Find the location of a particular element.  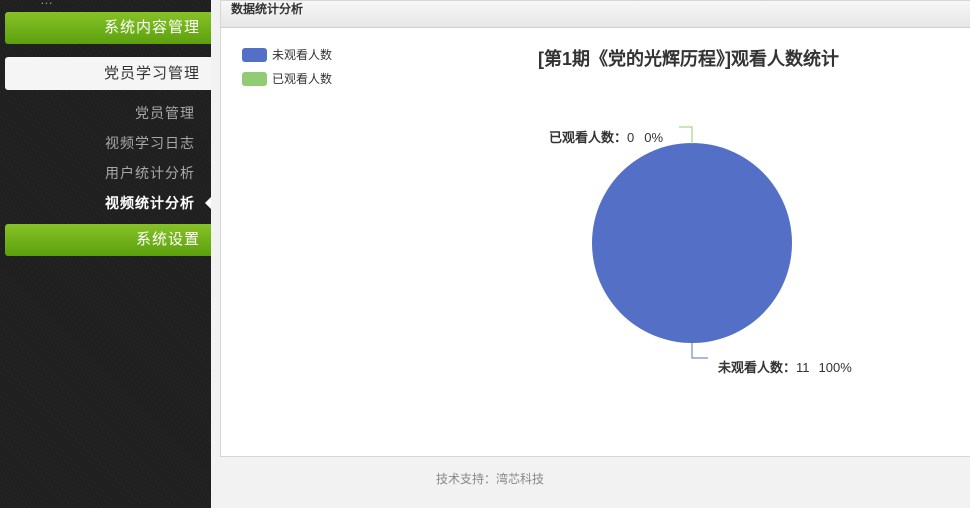

menu-content-management: 系统内容管理 is located at coordinates (108, 28).